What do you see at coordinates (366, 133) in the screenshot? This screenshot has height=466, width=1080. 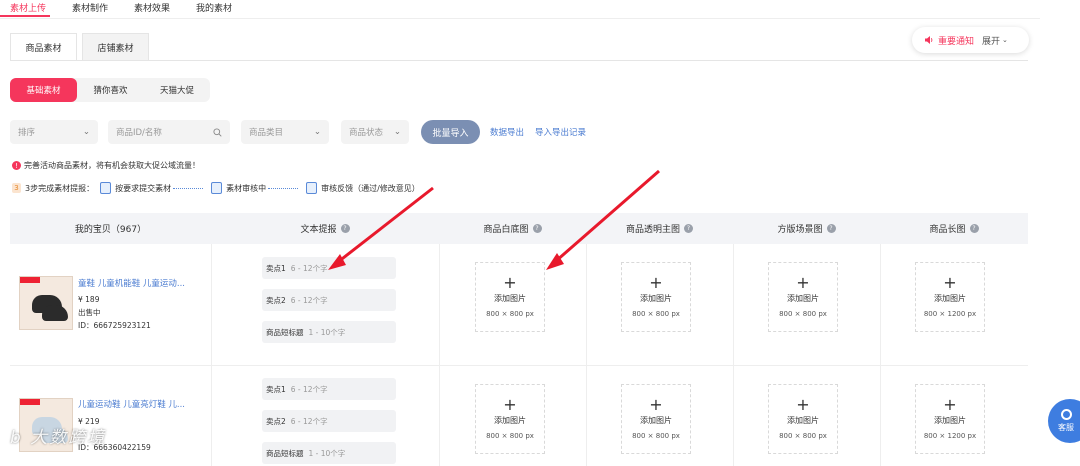 I see `status-select-label: 商品状态` at bounding box center [366, 133].